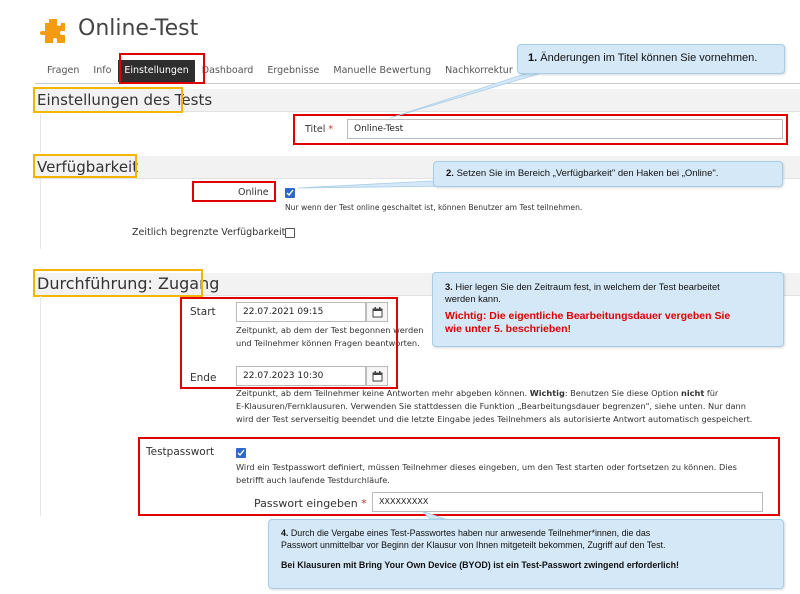 The image size is (800, 594). I want to click on limited-availability-label: Zeitlich begrenzte Verfügbarkeit, so click(209, 232).